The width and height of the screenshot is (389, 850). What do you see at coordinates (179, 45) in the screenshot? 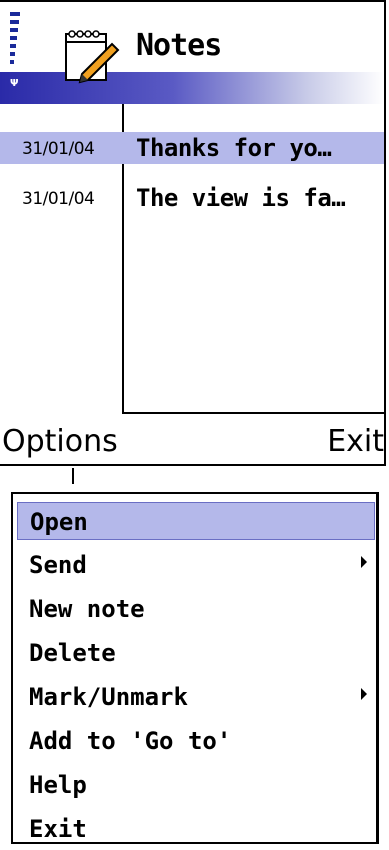
I see `app-title: Notes` at bounding box center [179, 45].